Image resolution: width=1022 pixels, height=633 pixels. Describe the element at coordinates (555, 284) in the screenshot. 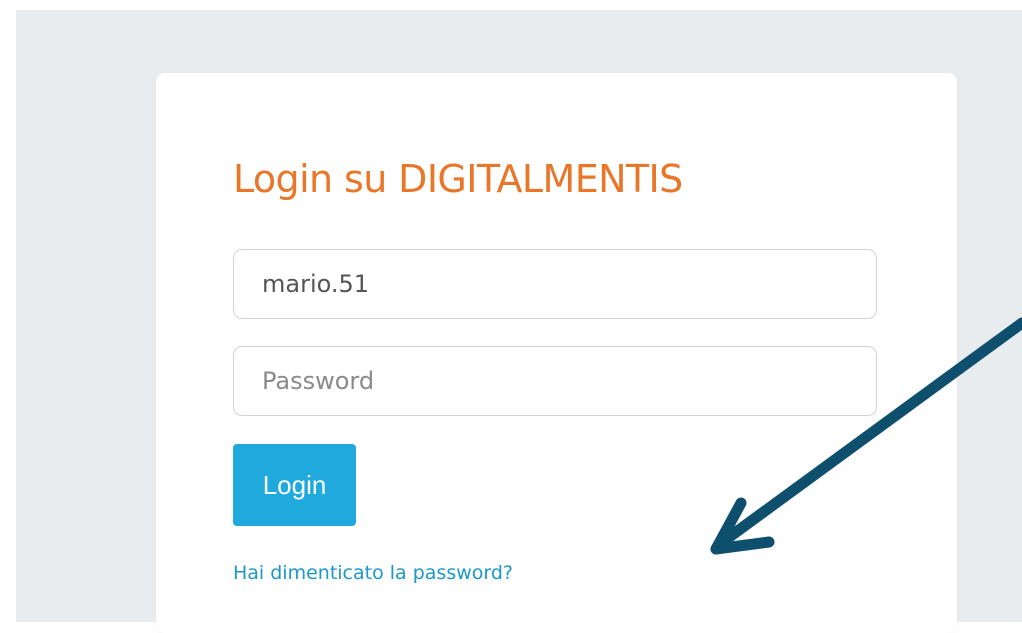

I see `username-input` at that location.